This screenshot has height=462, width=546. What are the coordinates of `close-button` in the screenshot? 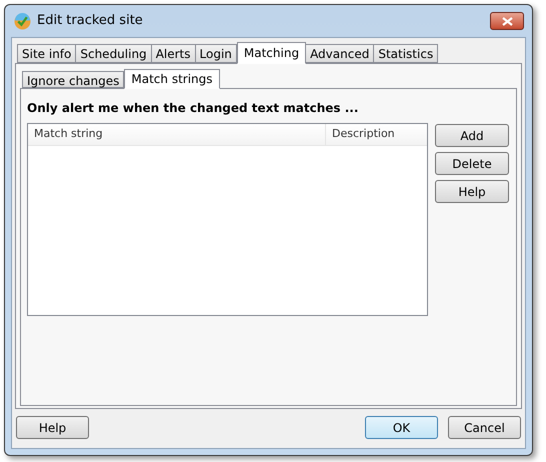 It's located at (507, 21).